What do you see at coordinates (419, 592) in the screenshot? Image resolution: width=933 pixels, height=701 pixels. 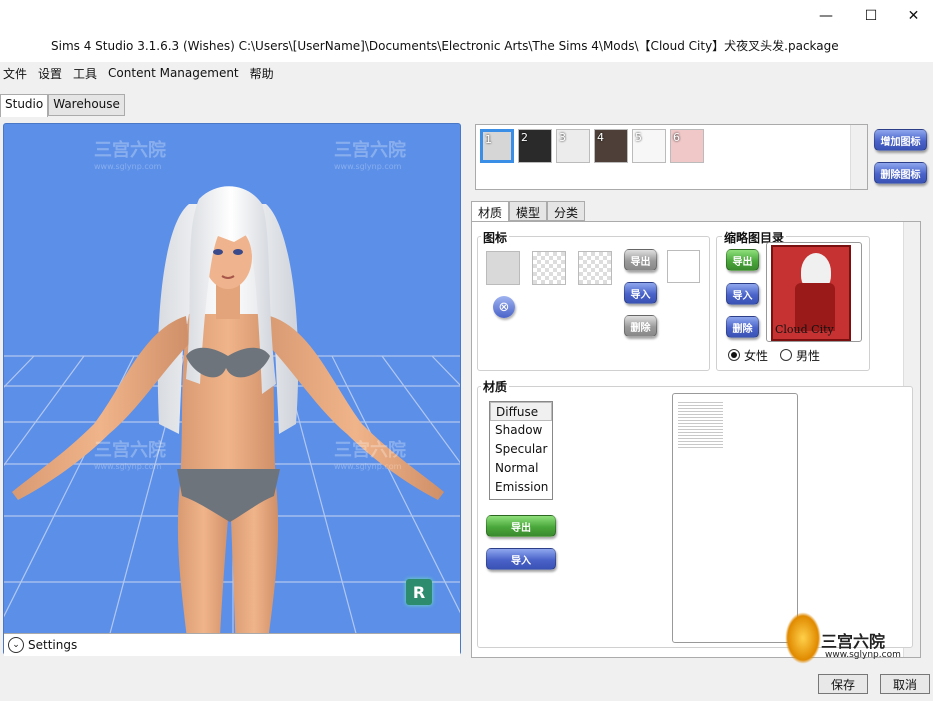 I see `rig-badge-icon: R` at bounding box center [419, 592].